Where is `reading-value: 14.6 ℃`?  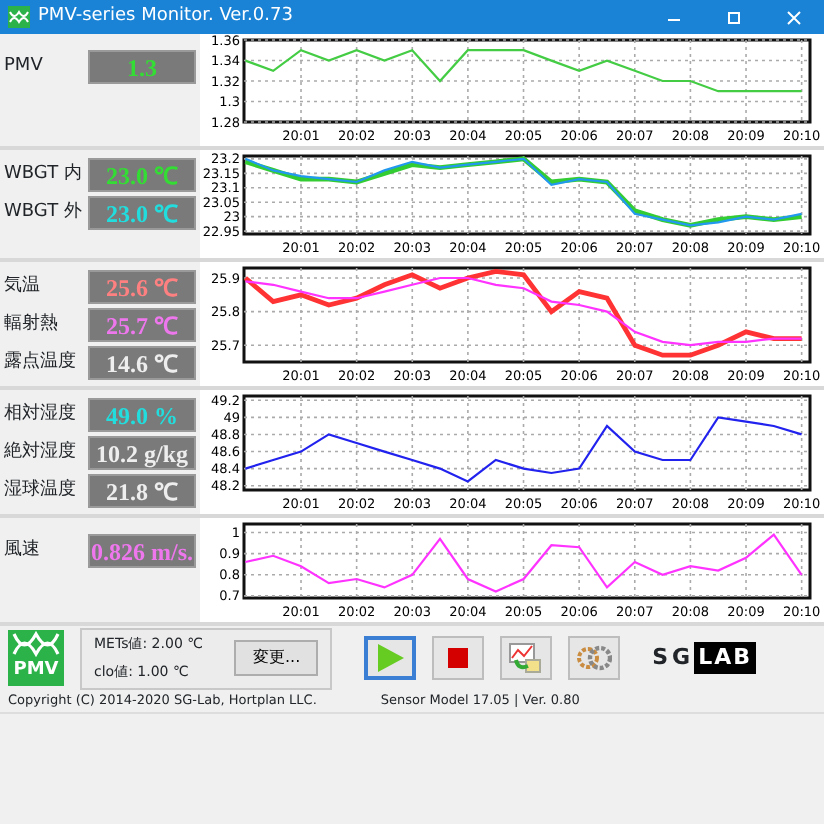 reading-value: 14.6 ℃ is located at coordinates (142, 363).